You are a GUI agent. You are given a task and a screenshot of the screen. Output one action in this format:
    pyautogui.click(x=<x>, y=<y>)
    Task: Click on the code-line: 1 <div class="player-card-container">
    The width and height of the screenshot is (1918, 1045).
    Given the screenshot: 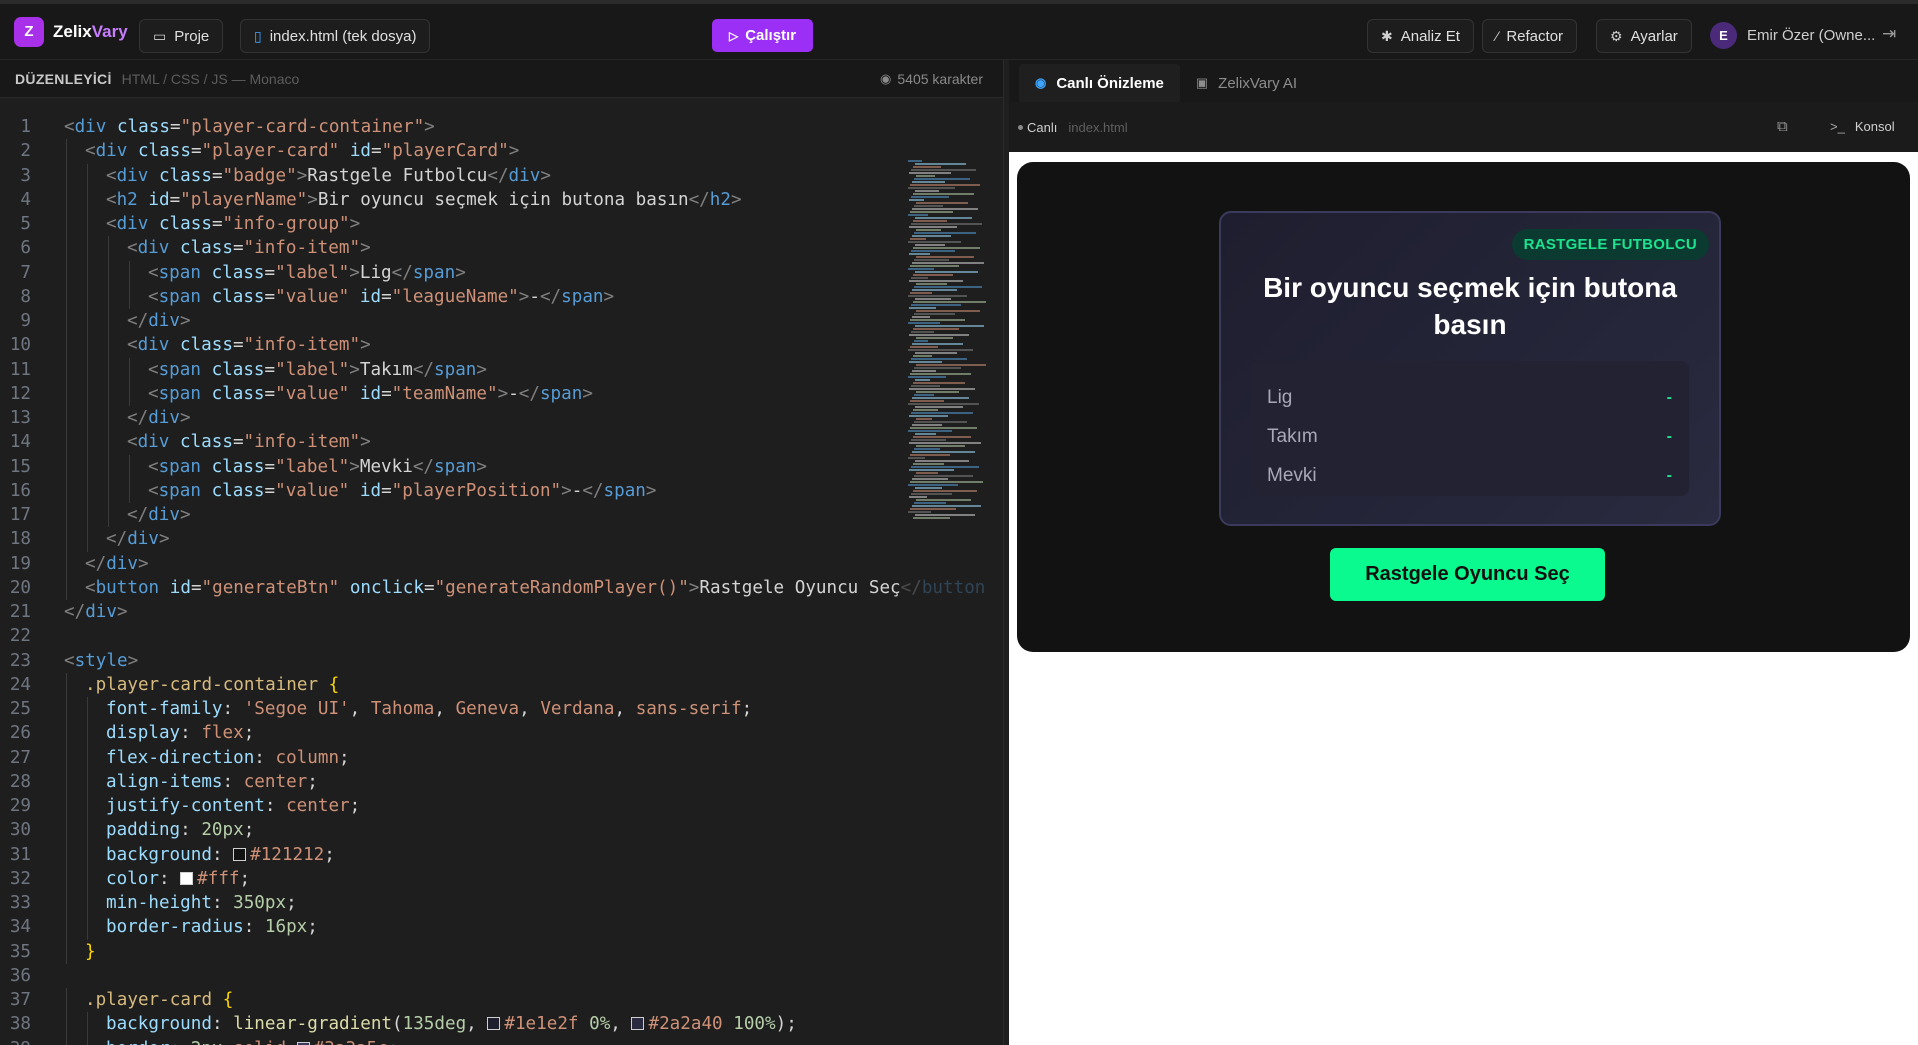 What is the action you would take?
    pyautogui.click(x=501, y=127)
    